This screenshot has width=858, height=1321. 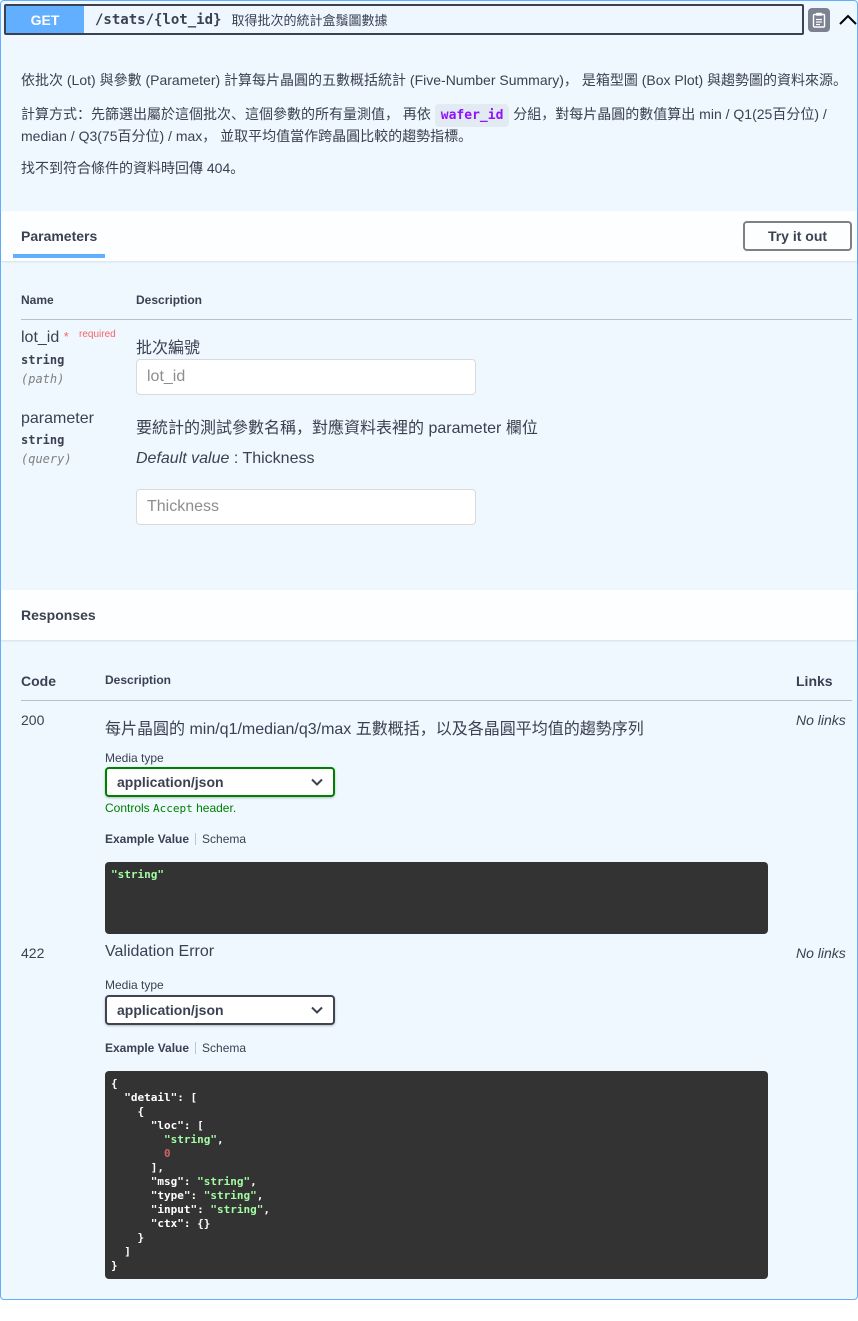 I want to click on default-value-label: Default value, so click(x=183, y=458).